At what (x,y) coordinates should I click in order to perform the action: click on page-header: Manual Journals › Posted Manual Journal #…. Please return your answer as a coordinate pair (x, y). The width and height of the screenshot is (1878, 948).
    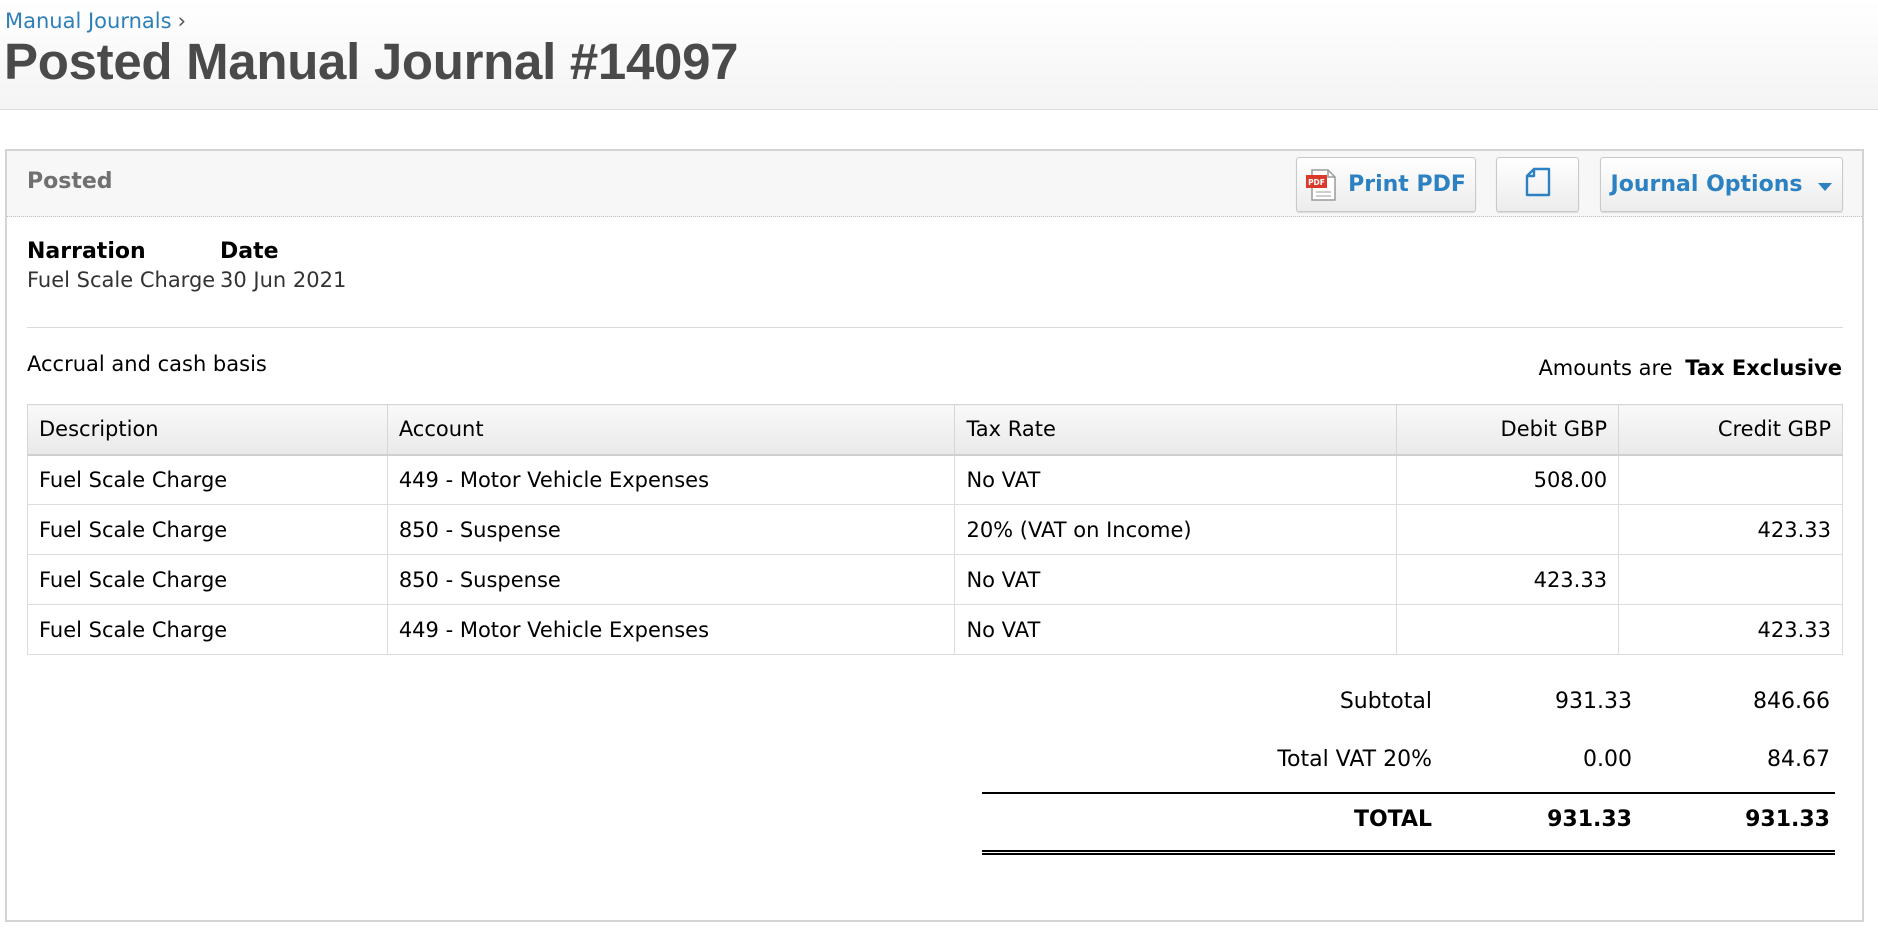
    Looking at the image, I should click on (939, 55).